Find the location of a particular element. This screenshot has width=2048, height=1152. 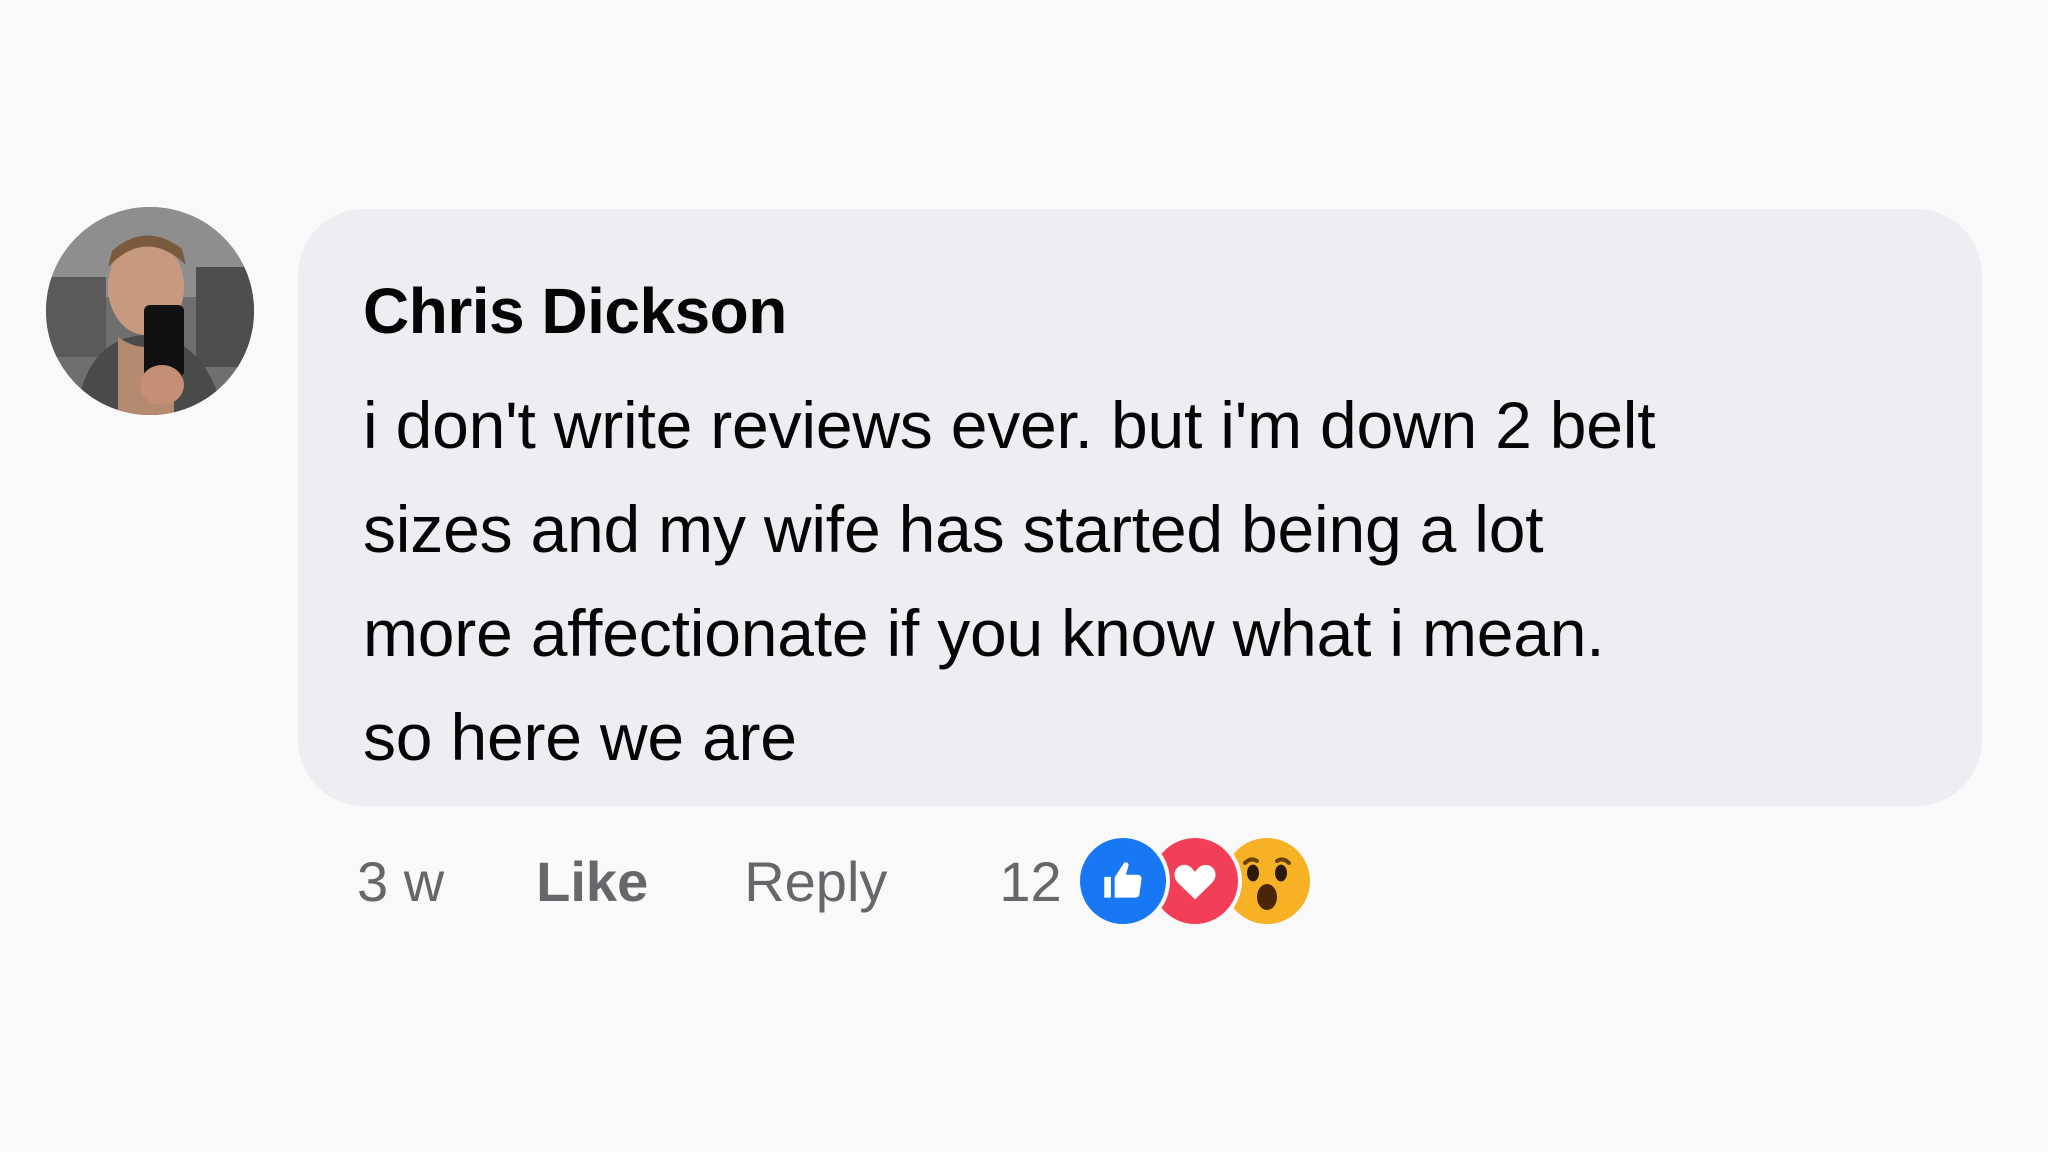

avatar is located at coordinates (150, 311).